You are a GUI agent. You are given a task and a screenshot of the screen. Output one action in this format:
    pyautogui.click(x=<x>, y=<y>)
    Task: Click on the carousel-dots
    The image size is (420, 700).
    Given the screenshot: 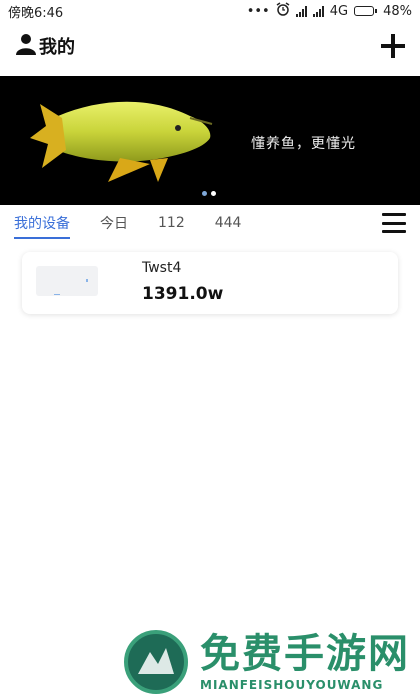 What is the action you would take?
    pyautogui.click(x=209, y=193)
    